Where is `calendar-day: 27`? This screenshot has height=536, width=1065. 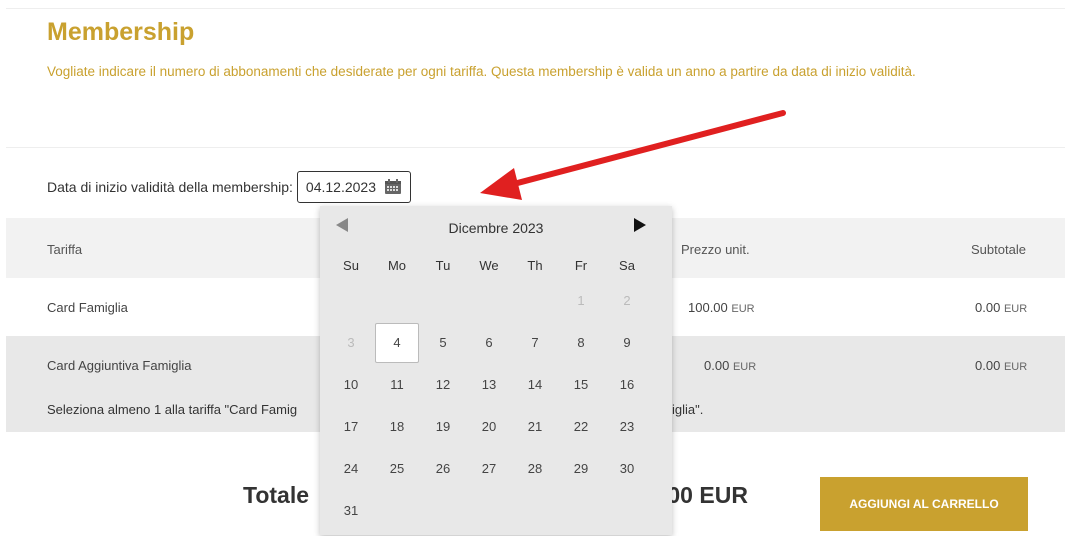
calendar-day: 27 is located at coordinates (489, 469).